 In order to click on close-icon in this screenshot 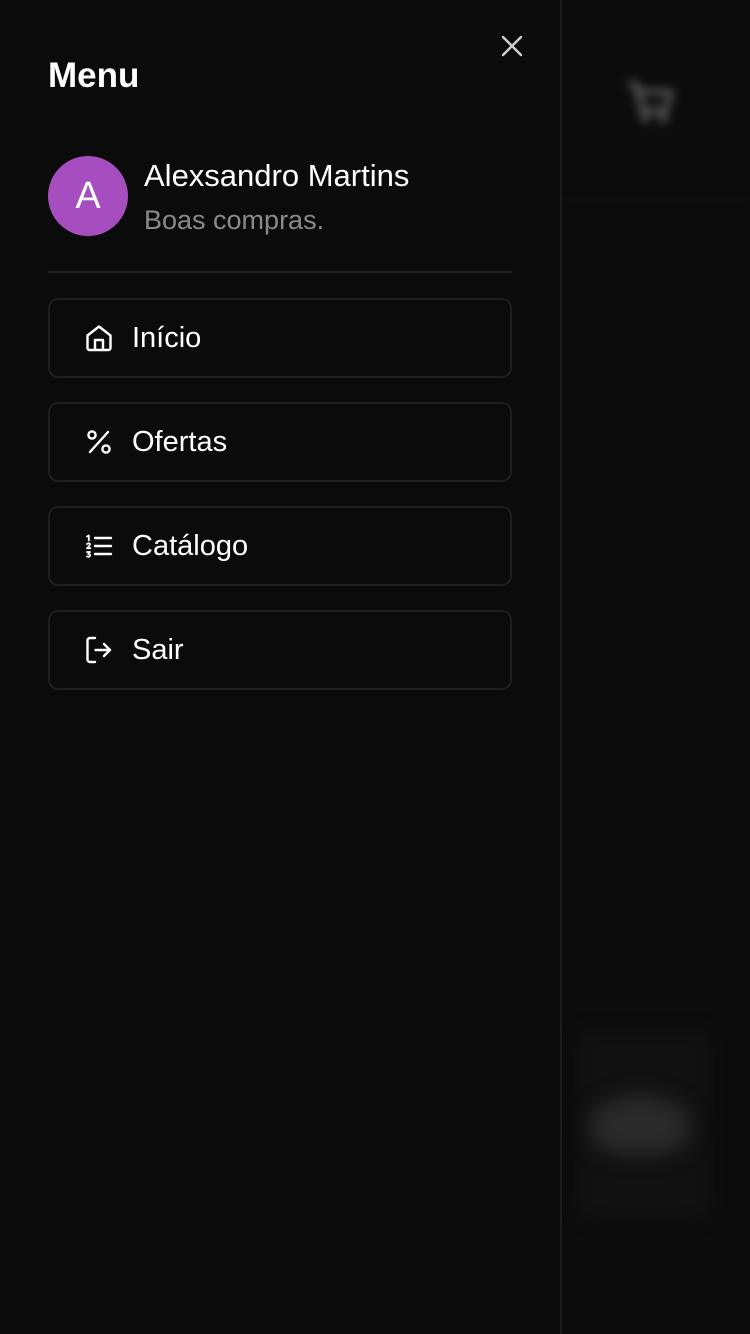, I will do `click(512, 48)`.